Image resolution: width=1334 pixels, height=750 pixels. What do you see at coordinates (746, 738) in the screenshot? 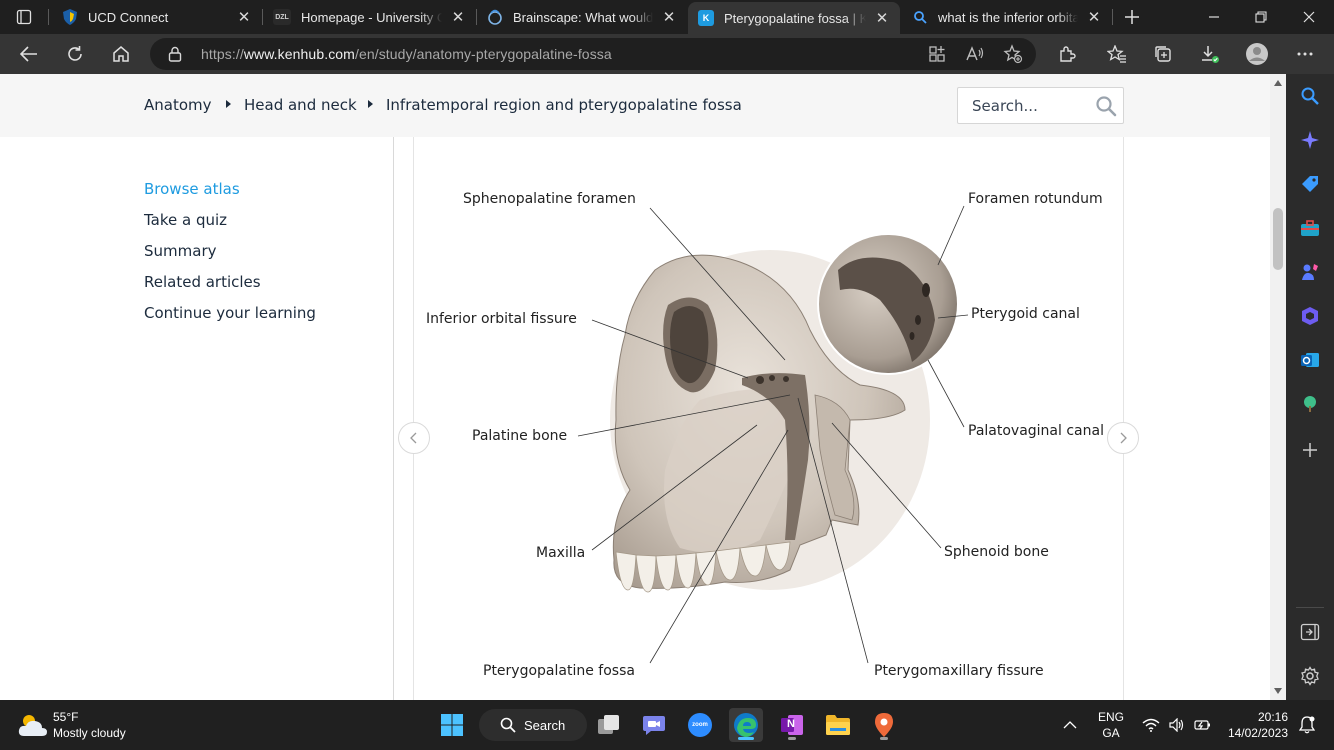
I see `active-app-indicator` at bounding box center [746, 738].